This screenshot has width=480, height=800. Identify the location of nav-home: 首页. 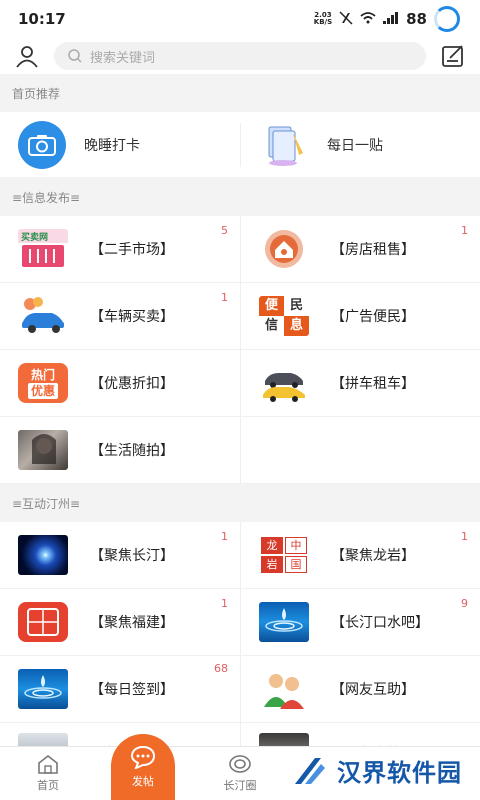
(48, 773).